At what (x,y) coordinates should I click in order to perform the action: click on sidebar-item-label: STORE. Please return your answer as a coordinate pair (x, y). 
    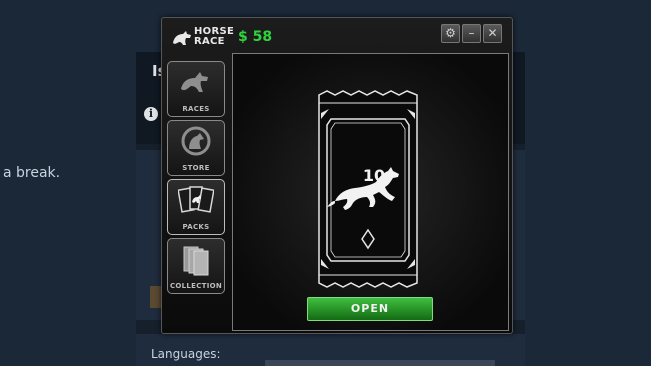
    Looking at the image, I should click on (196, 168).